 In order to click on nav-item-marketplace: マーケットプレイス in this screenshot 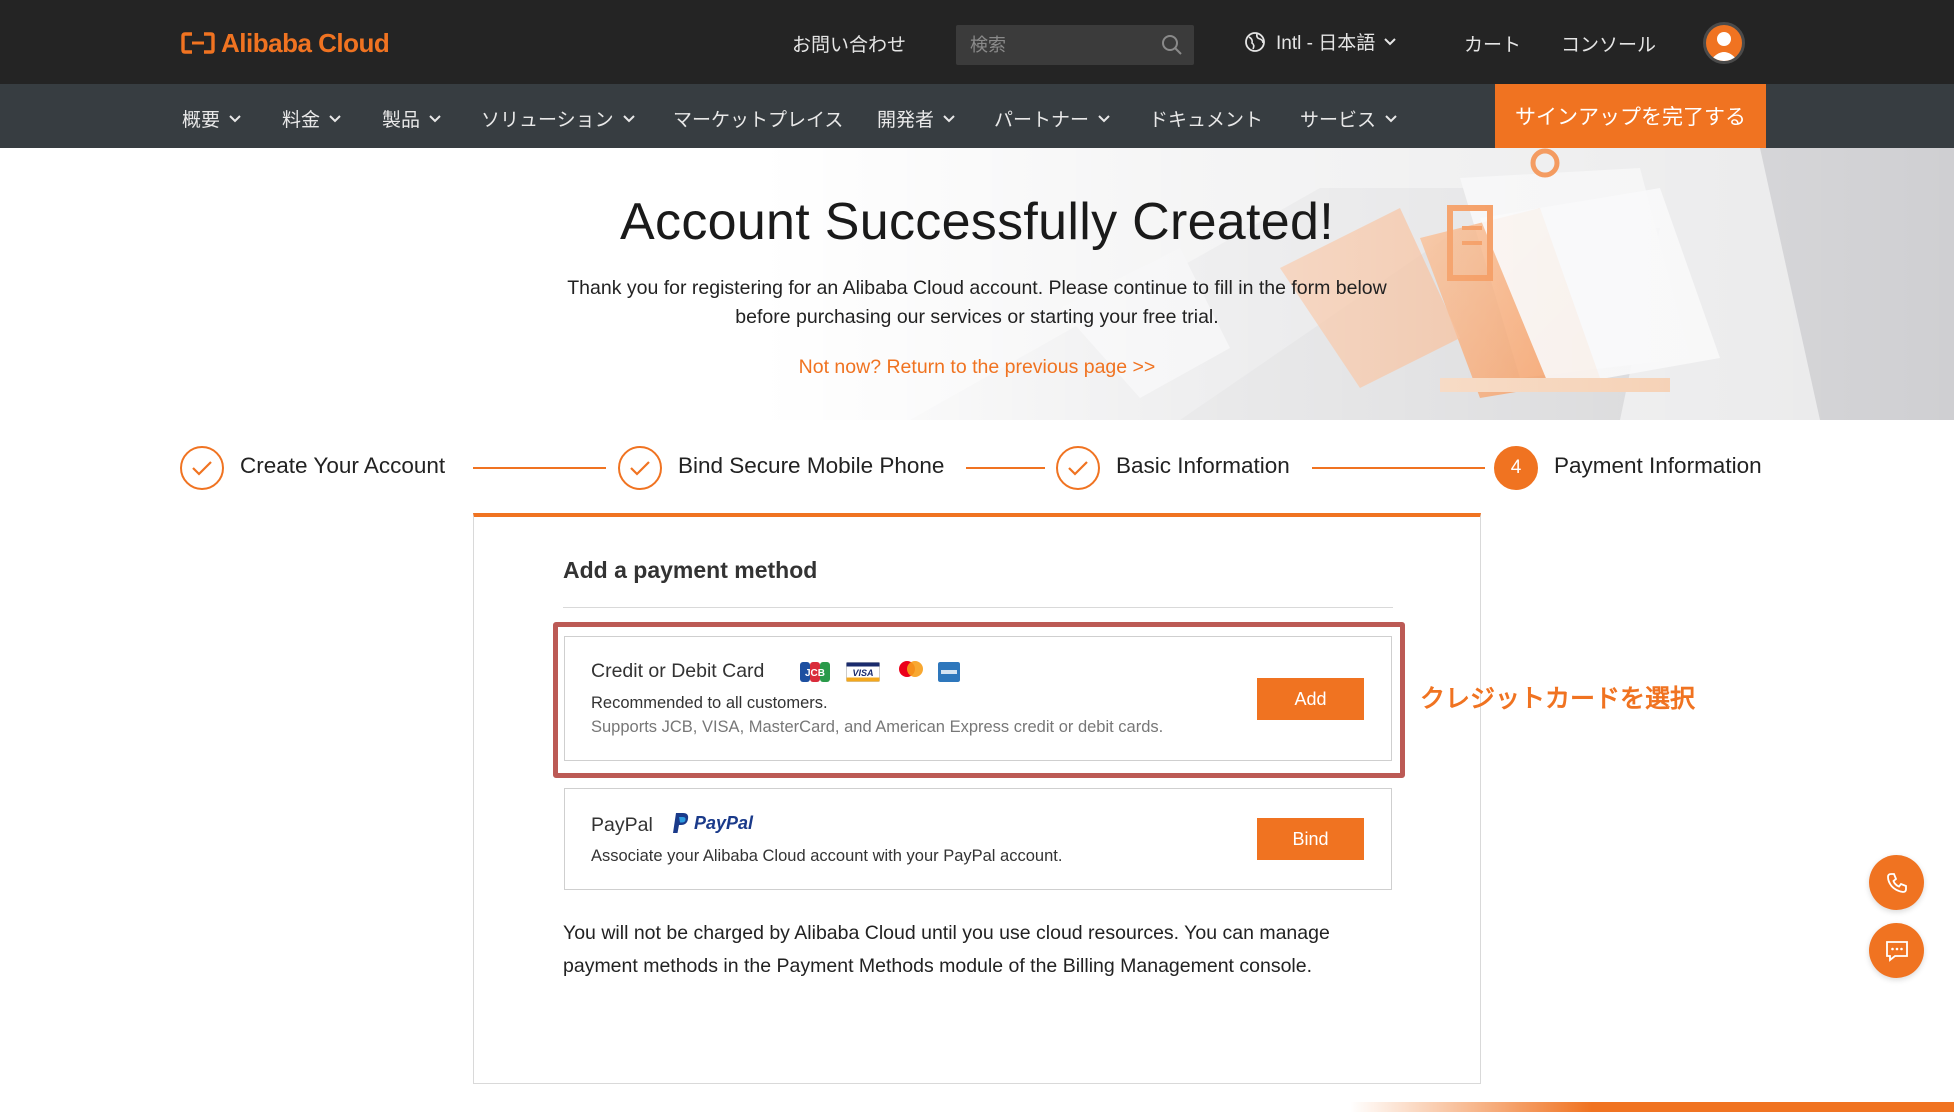, I will do `click(758, 118)`.